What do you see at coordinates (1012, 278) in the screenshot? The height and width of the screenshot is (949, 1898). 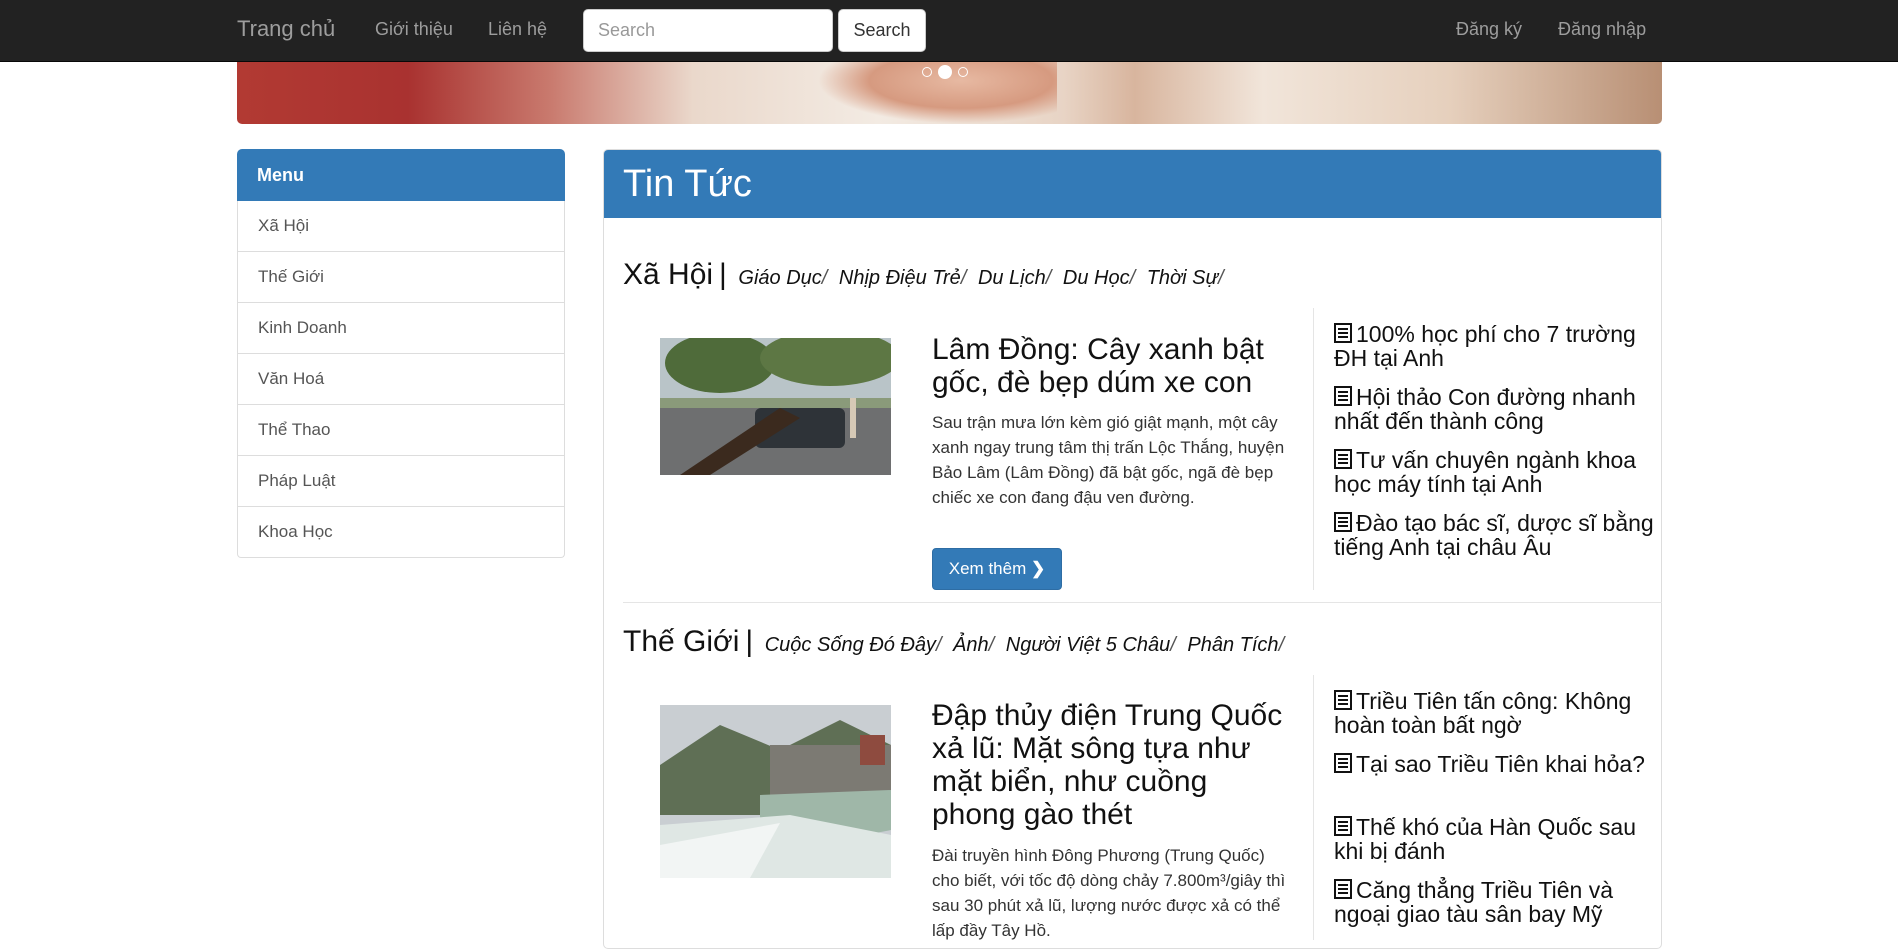 I see `subcategory-link: Du Lịch` at bounding box center [1012, 278].